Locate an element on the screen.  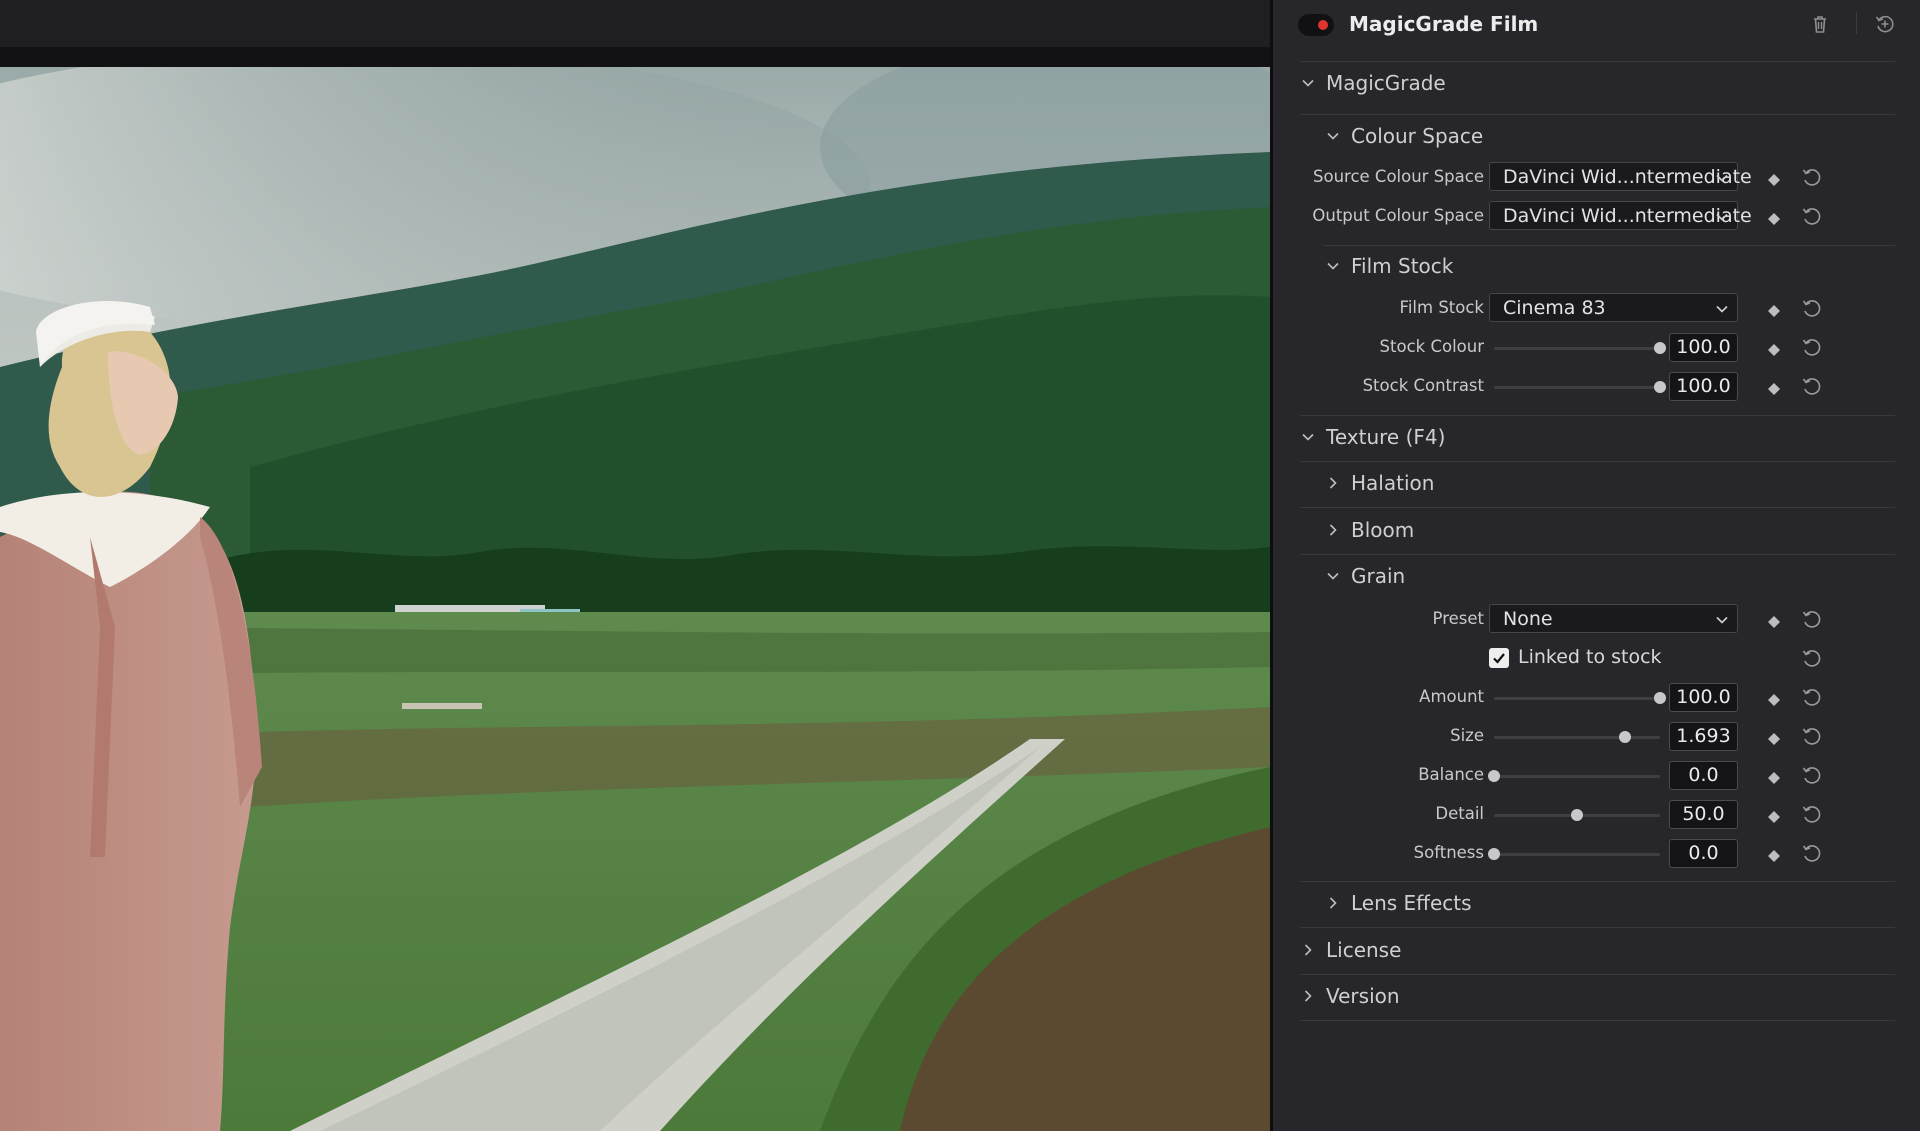
grain-detail-value: 50.0 is located at coordinates (1703, 814).